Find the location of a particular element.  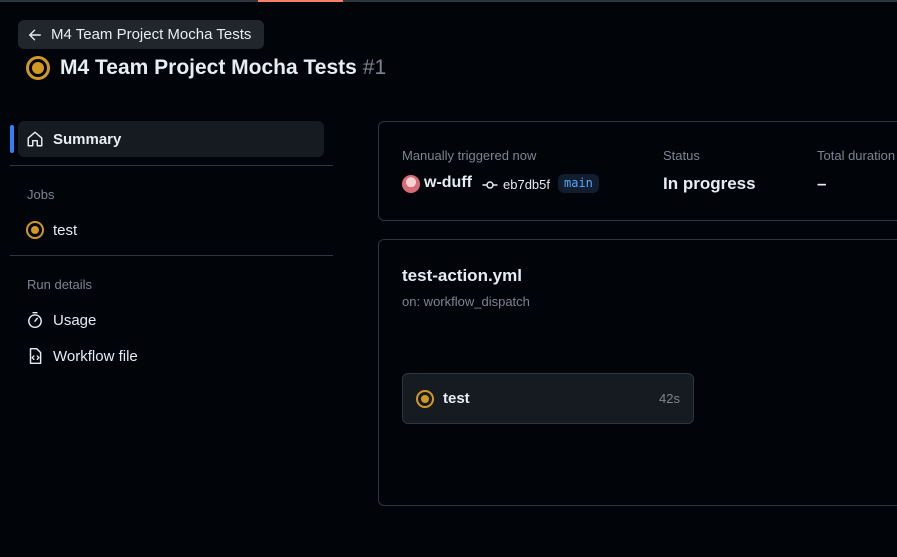

run-summary-card is located at coordinates (637, 171).